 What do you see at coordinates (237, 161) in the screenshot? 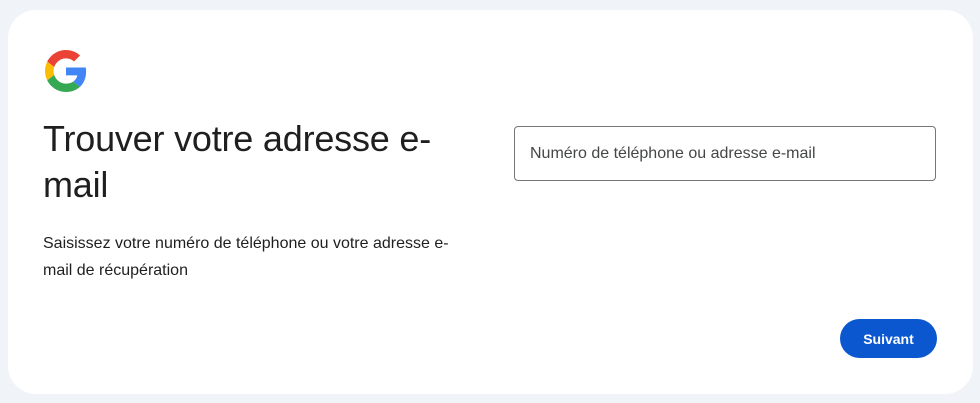
I see `page-title: Trouver votre adresse e-mail` at bounding box center [237, 161].